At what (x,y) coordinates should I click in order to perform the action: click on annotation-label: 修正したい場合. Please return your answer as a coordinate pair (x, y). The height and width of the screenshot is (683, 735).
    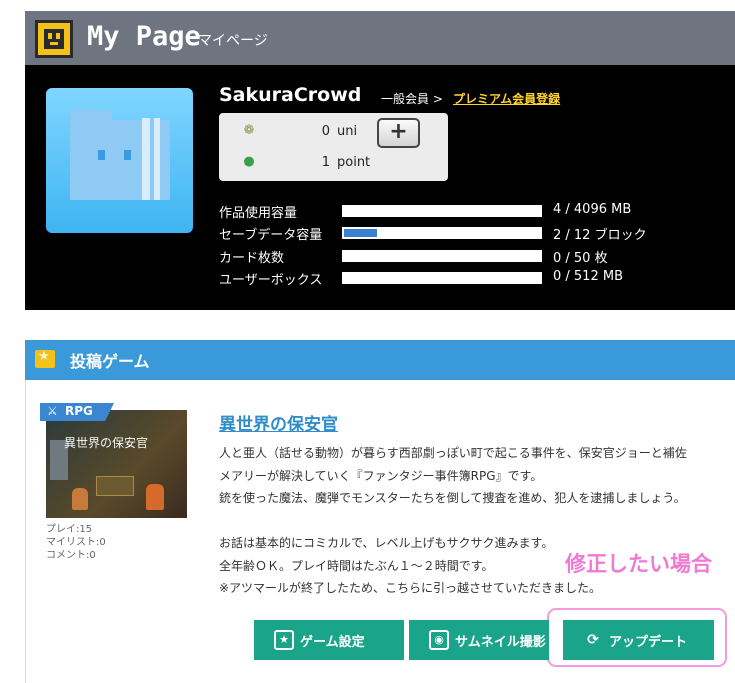
    Looking at the image, I should click on (638, 564).